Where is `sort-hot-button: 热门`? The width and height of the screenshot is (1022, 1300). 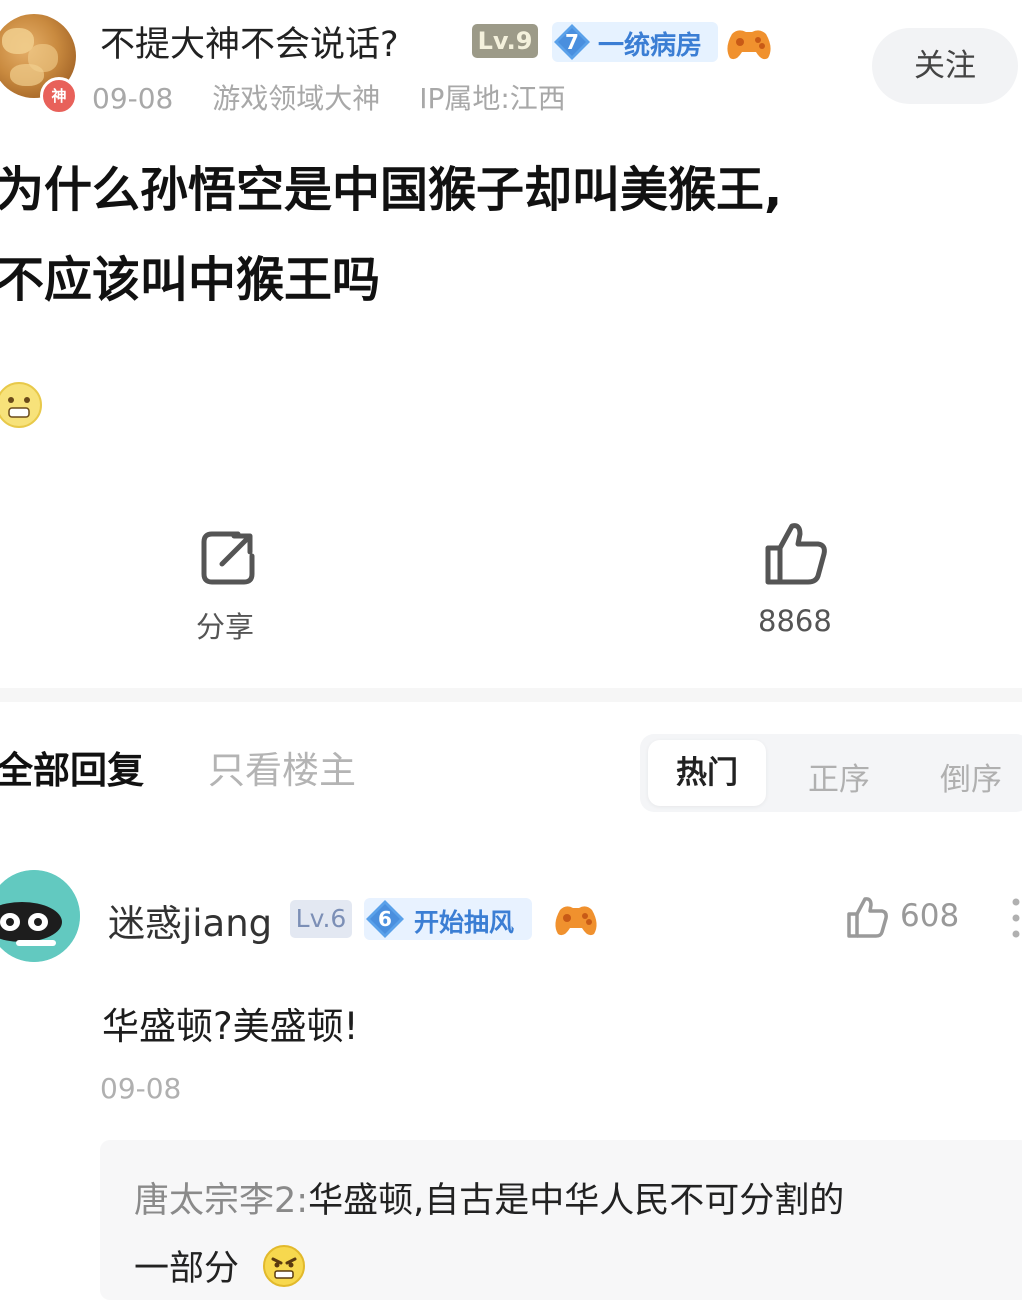 sort-hot-button: 热门 is located at coordinates (707, 773).